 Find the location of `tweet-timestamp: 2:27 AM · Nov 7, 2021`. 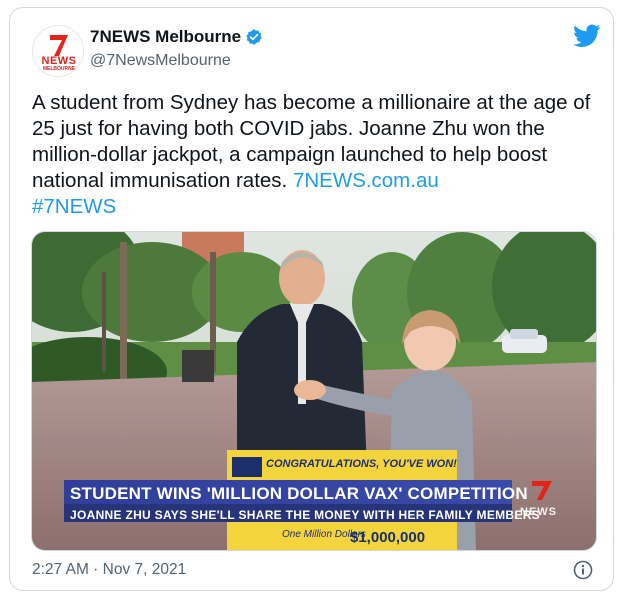

tweet-timestamp: 2:27 AM · Nov 7, 2021 is located at coordinates (109, 570).